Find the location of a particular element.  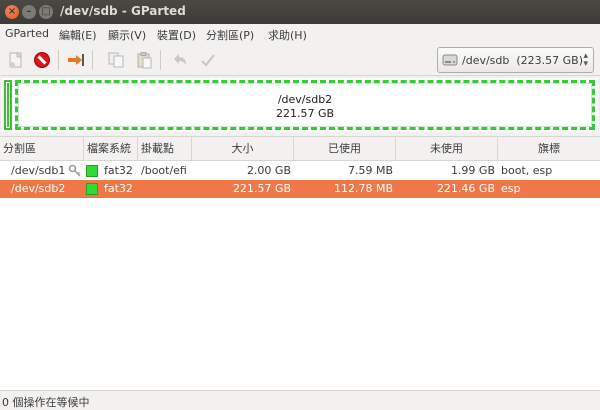

chevron-updown-icon: ▴ ▾ is located at coordinates (585, 60).